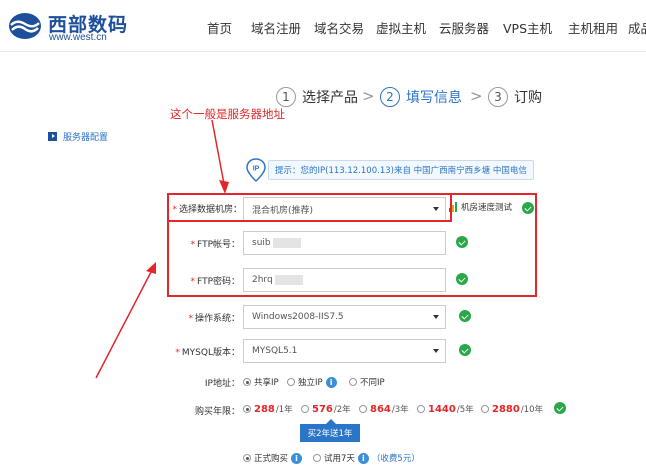 This screenshot has height=470, width=646. I want to click on price-unit: /2年, so click(342, 410).